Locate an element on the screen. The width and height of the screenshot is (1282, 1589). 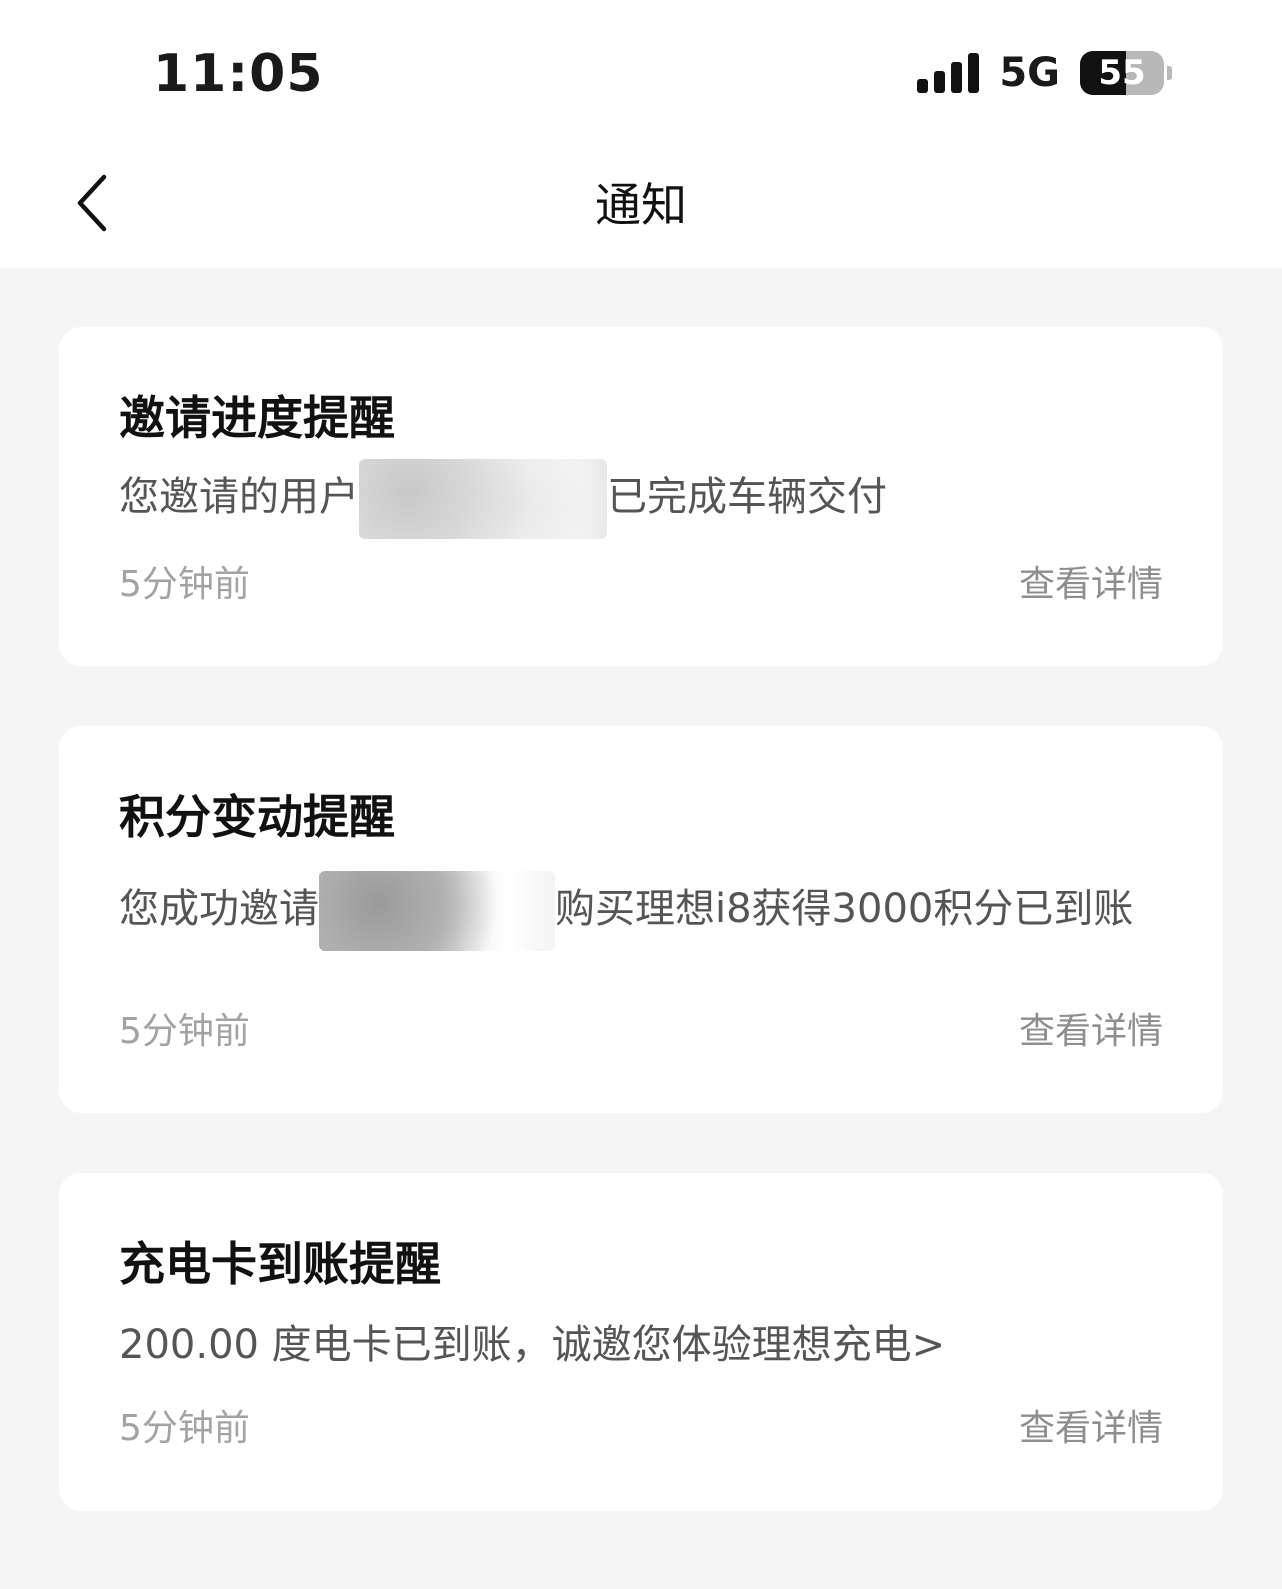
status-indicators: 5G 55 is located at coordinates (1044, 73).